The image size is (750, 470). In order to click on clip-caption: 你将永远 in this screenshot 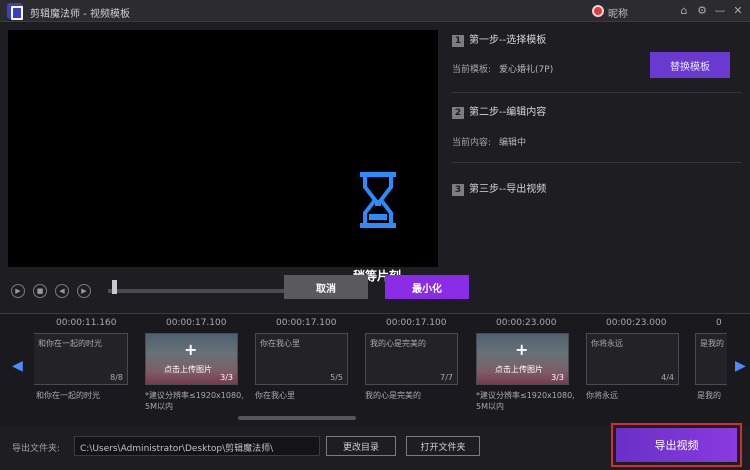, I will do `click(607, 343)`.